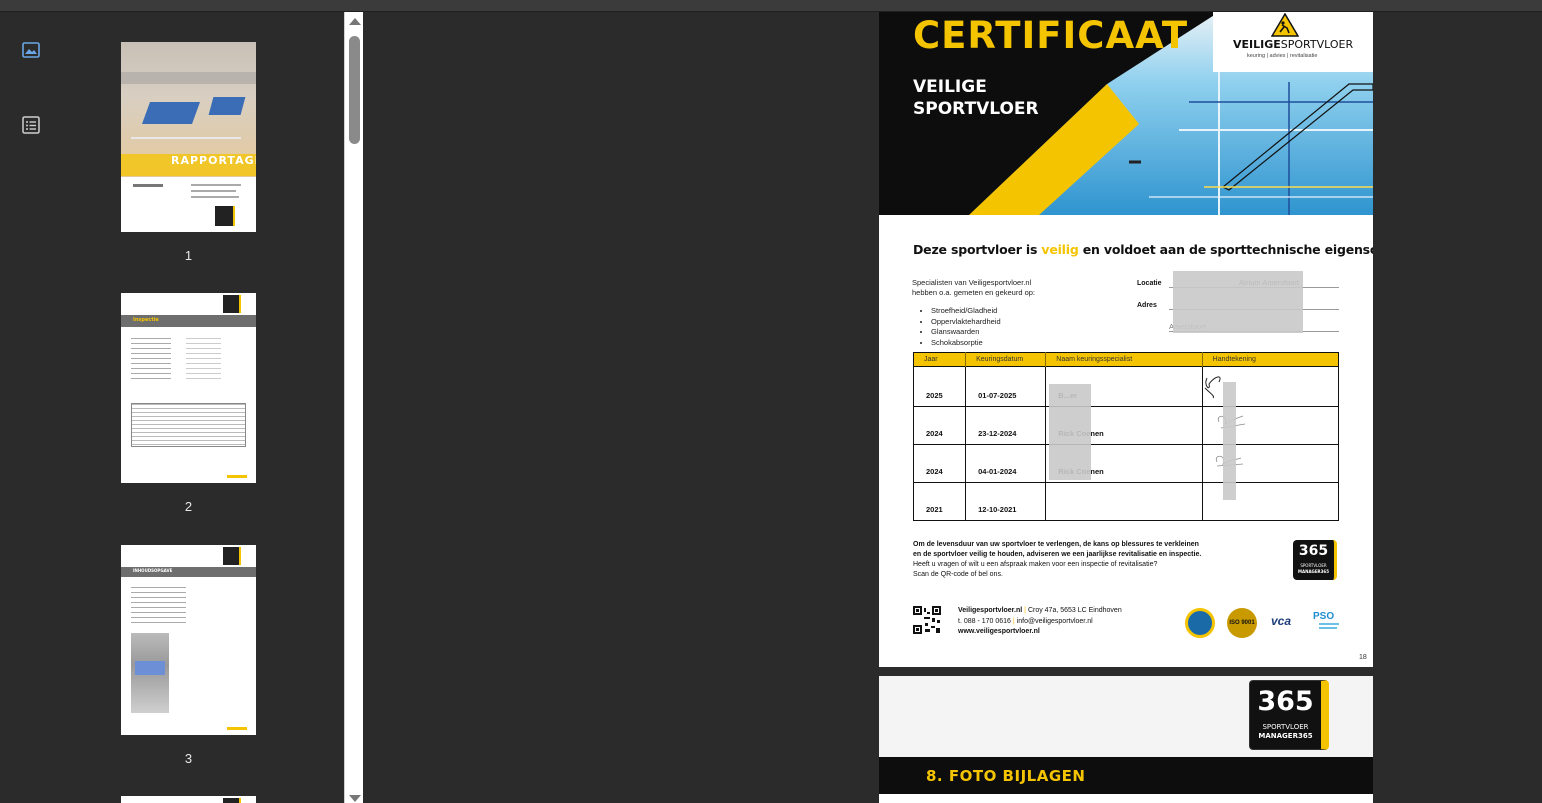 The height and width of the screenshot is (803, 1542). What do you see at coordinates (927, 620) in the screenshot?
I see `qr-code-icon` at bounding box center [927, 620].